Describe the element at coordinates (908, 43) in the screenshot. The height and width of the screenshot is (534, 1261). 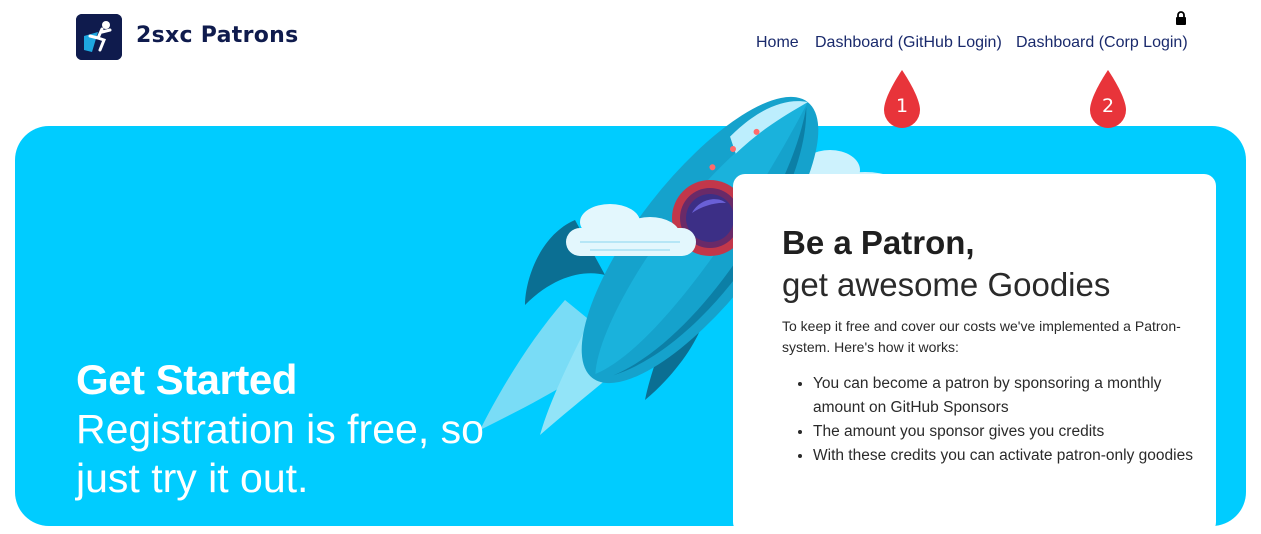
I see `nav-dashboard-github-link: Dashboard (GitHub Login)` at that location.